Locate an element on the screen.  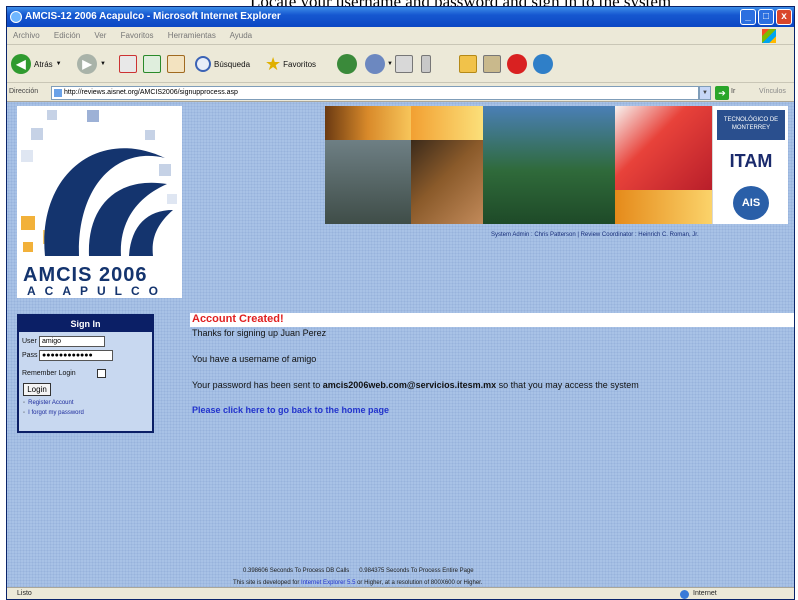
forgot-password-link: I forgot my password is located at coordinates (56, 413).